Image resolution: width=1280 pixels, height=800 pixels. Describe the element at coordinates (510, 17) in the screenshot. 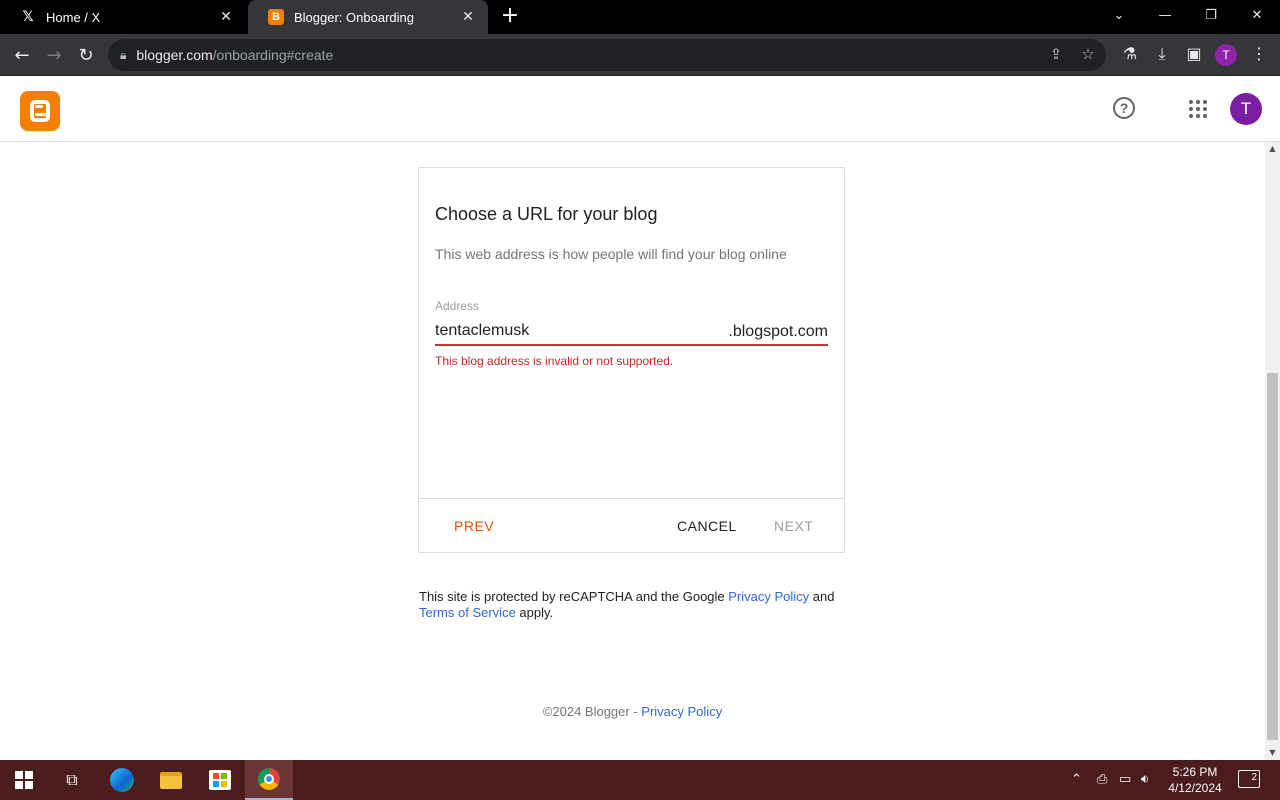

I see `new-tab-button: +` at that location.